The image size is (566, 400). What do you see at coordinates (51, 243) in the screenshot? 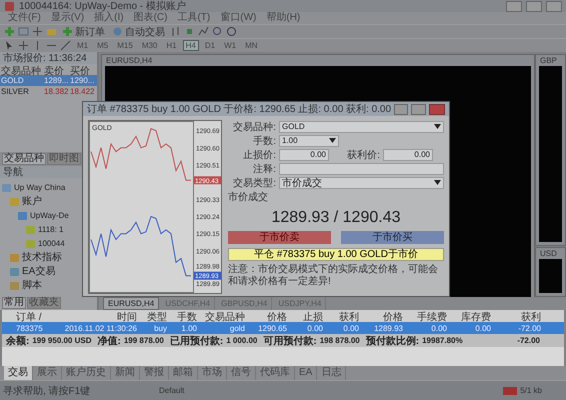
I see `tree-item: 100044` at bounding box center [51, 243].